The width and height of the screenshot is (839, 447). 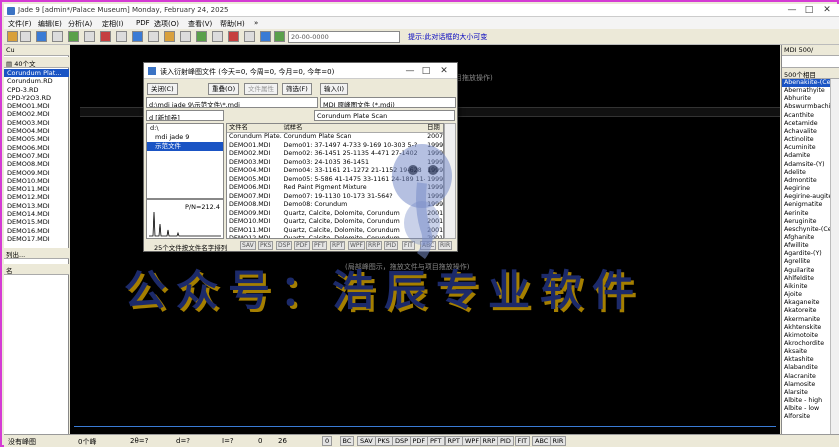 I want to click on file-list-item: CPD-3.RD, so click(x=36, y=90).